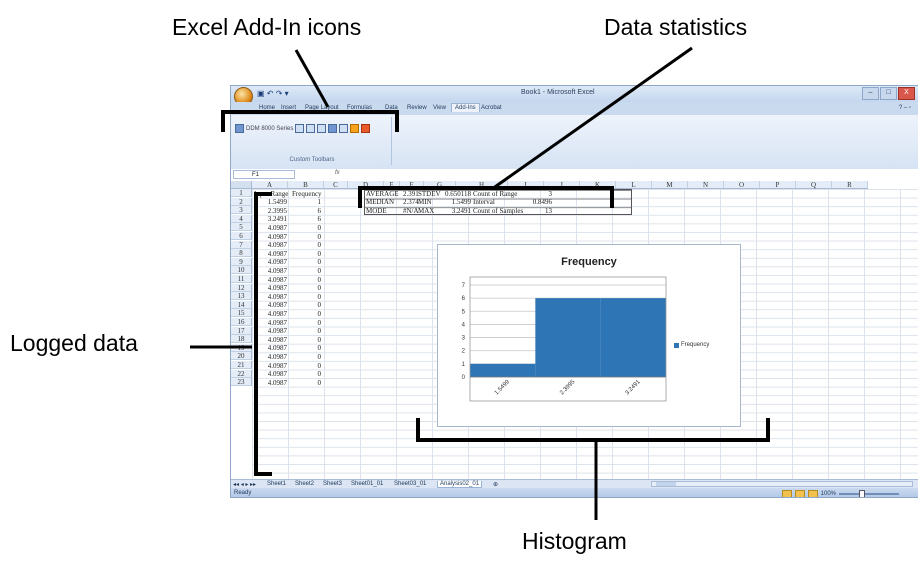 This screenshot has width=918, height=567. What do you see at coordinates (486, 197) in the screenshot?
I see `stats-bracket` at bounding box center [486, 197].